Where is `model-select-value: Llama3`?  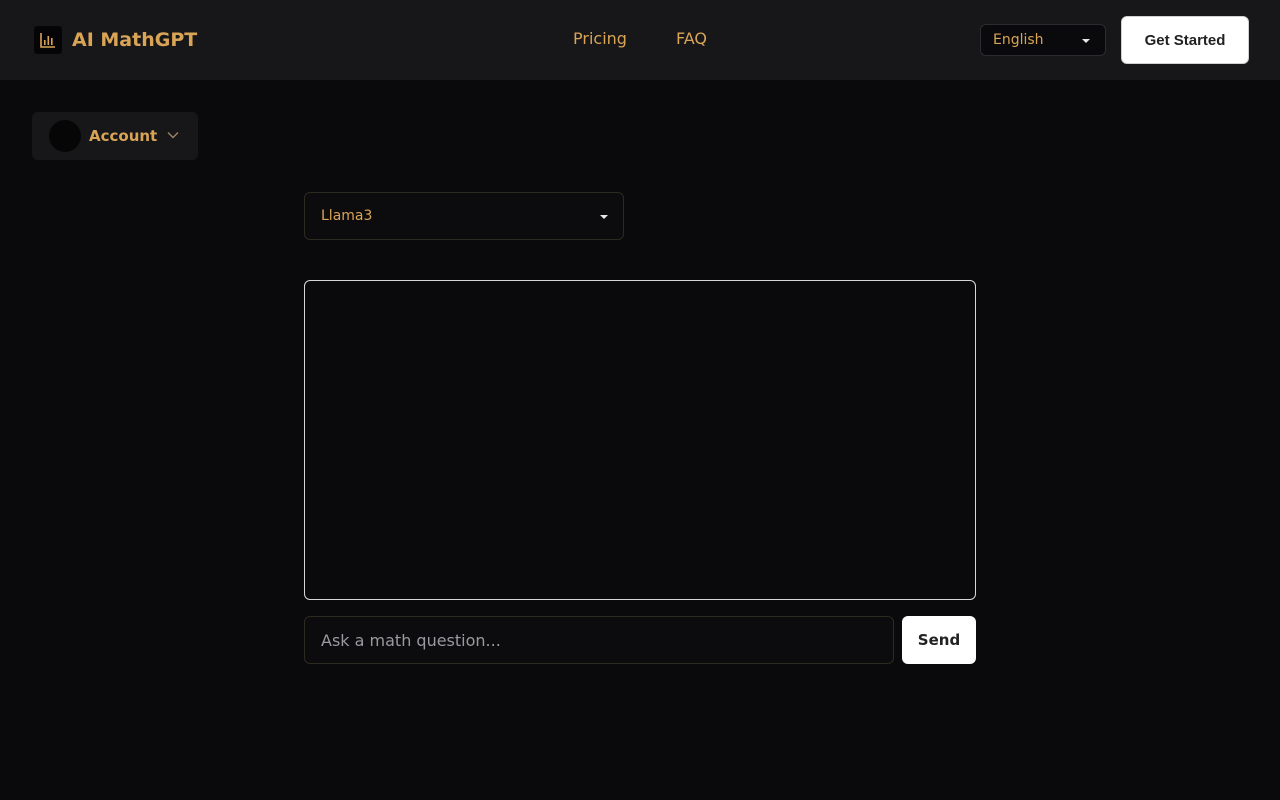 model-select-value: Llama3 is located at coordinates (347, 216).